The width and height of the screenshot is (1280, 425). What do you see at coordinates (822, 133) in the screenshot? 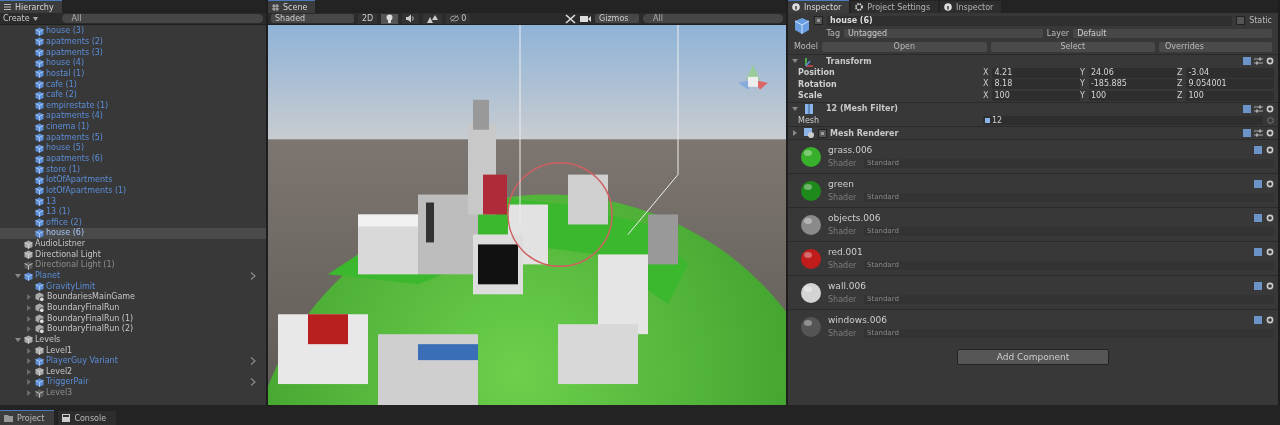
I see `enabled-checkbox` at bounding box center [822, 133].